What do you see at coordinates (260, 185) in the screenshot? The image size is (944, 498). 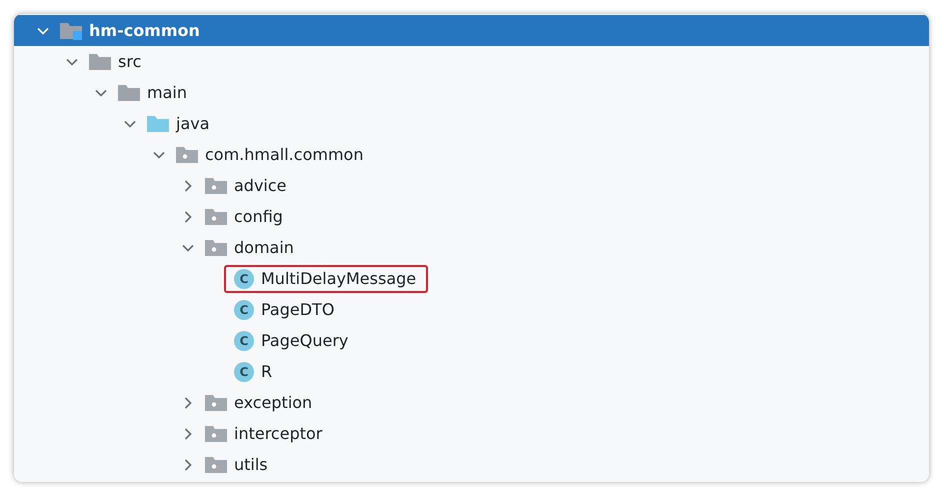 I see `tree-item-label: advice` at bounding box center [260, 185].